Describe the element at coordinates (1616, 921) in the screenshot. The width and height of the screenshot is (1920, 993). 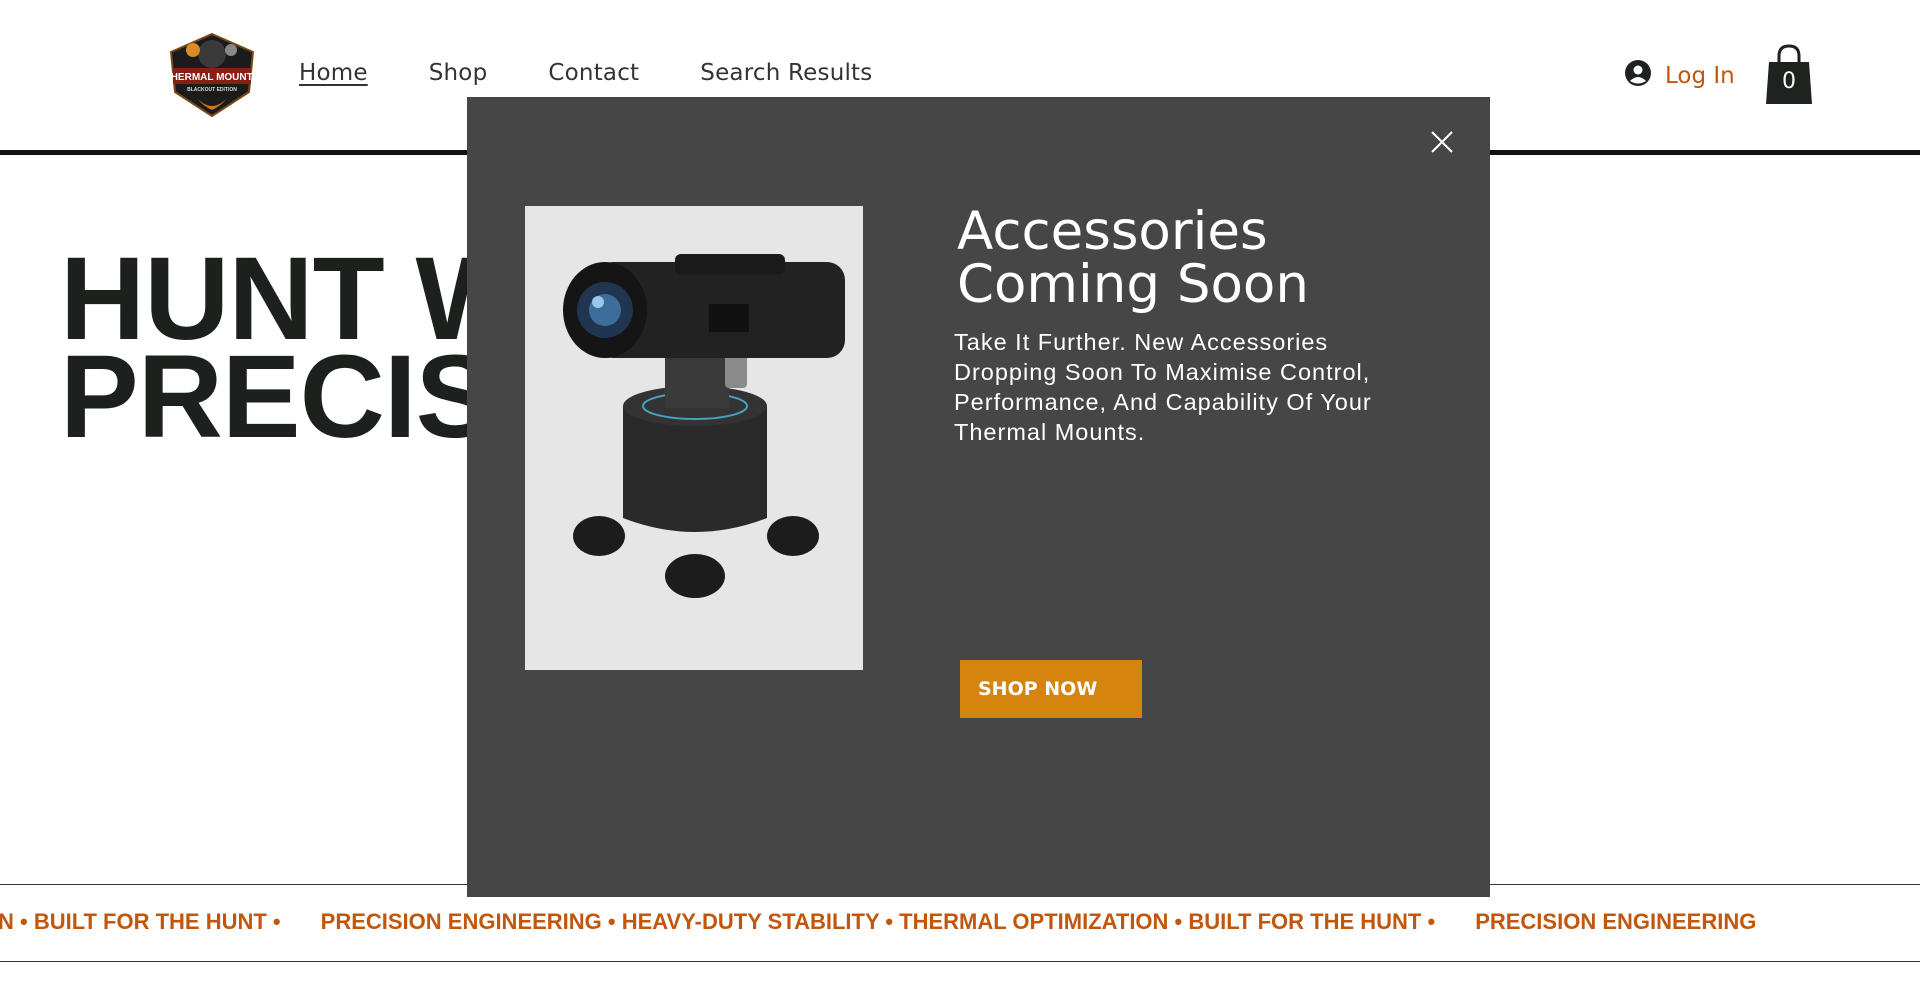
I see `ticker-item: PRECISION ENGINEERING` at that location.